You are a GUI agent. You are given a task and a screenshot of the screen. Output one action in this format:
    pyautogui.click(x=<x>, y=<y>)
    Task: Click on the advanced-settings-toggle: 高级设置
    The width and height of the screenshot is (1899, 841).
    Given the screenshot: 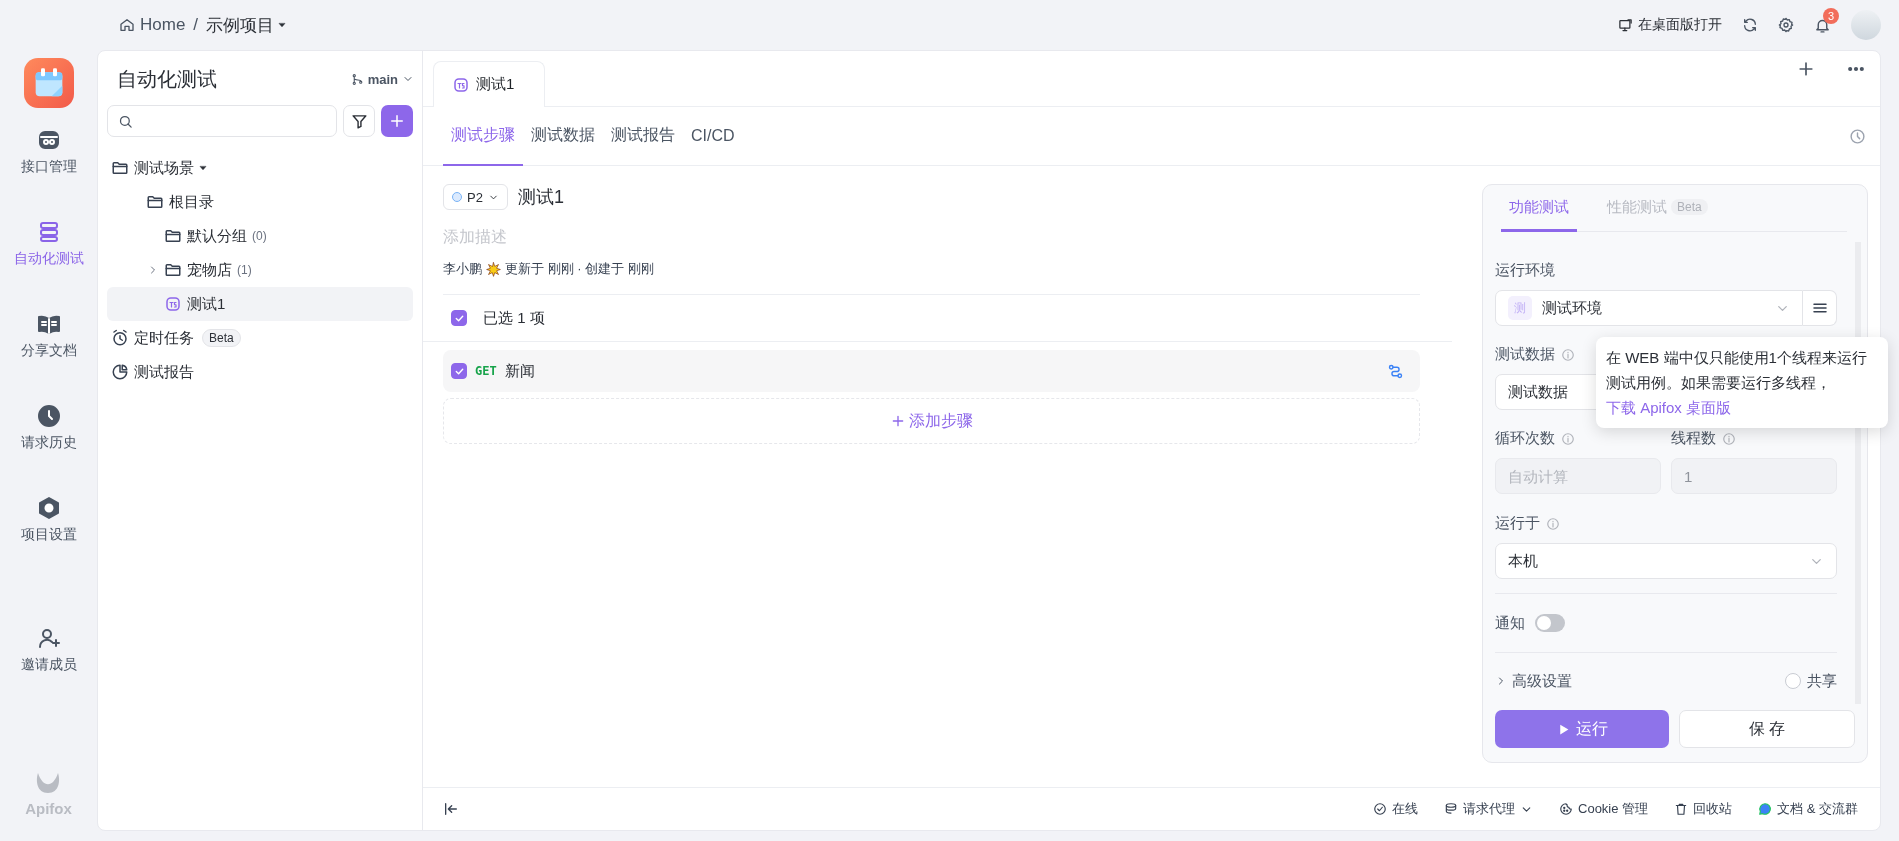 What is the action you would take?
    pyautogui.click(x=1533, y=681)
    